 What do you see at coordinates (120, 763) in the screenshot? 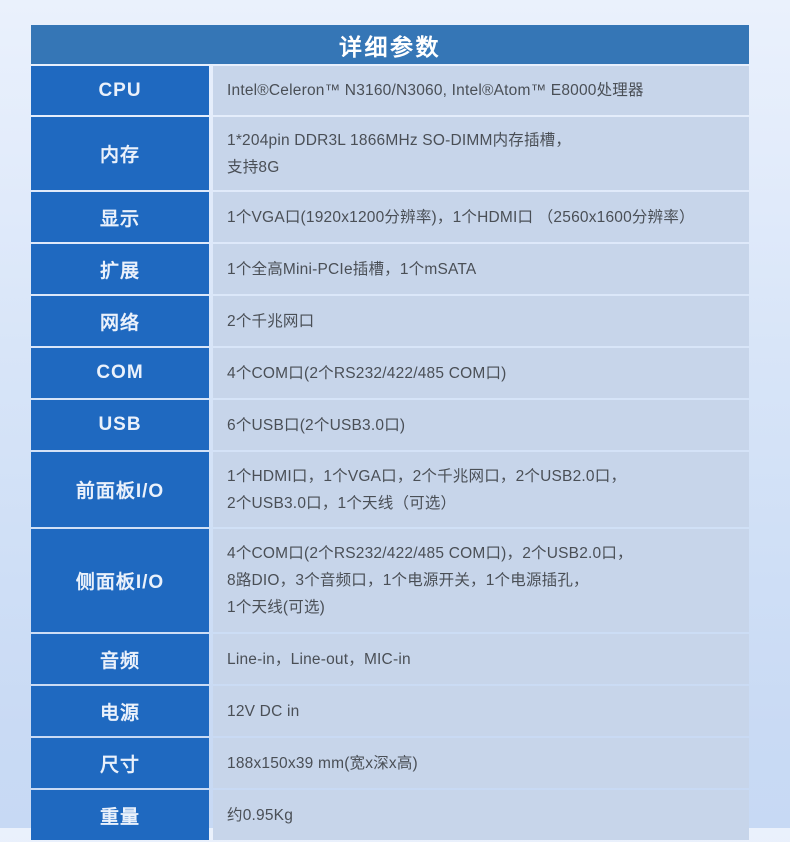
I see `spec-label-dimensions: 尺寸` at bounding box center [120, 763].